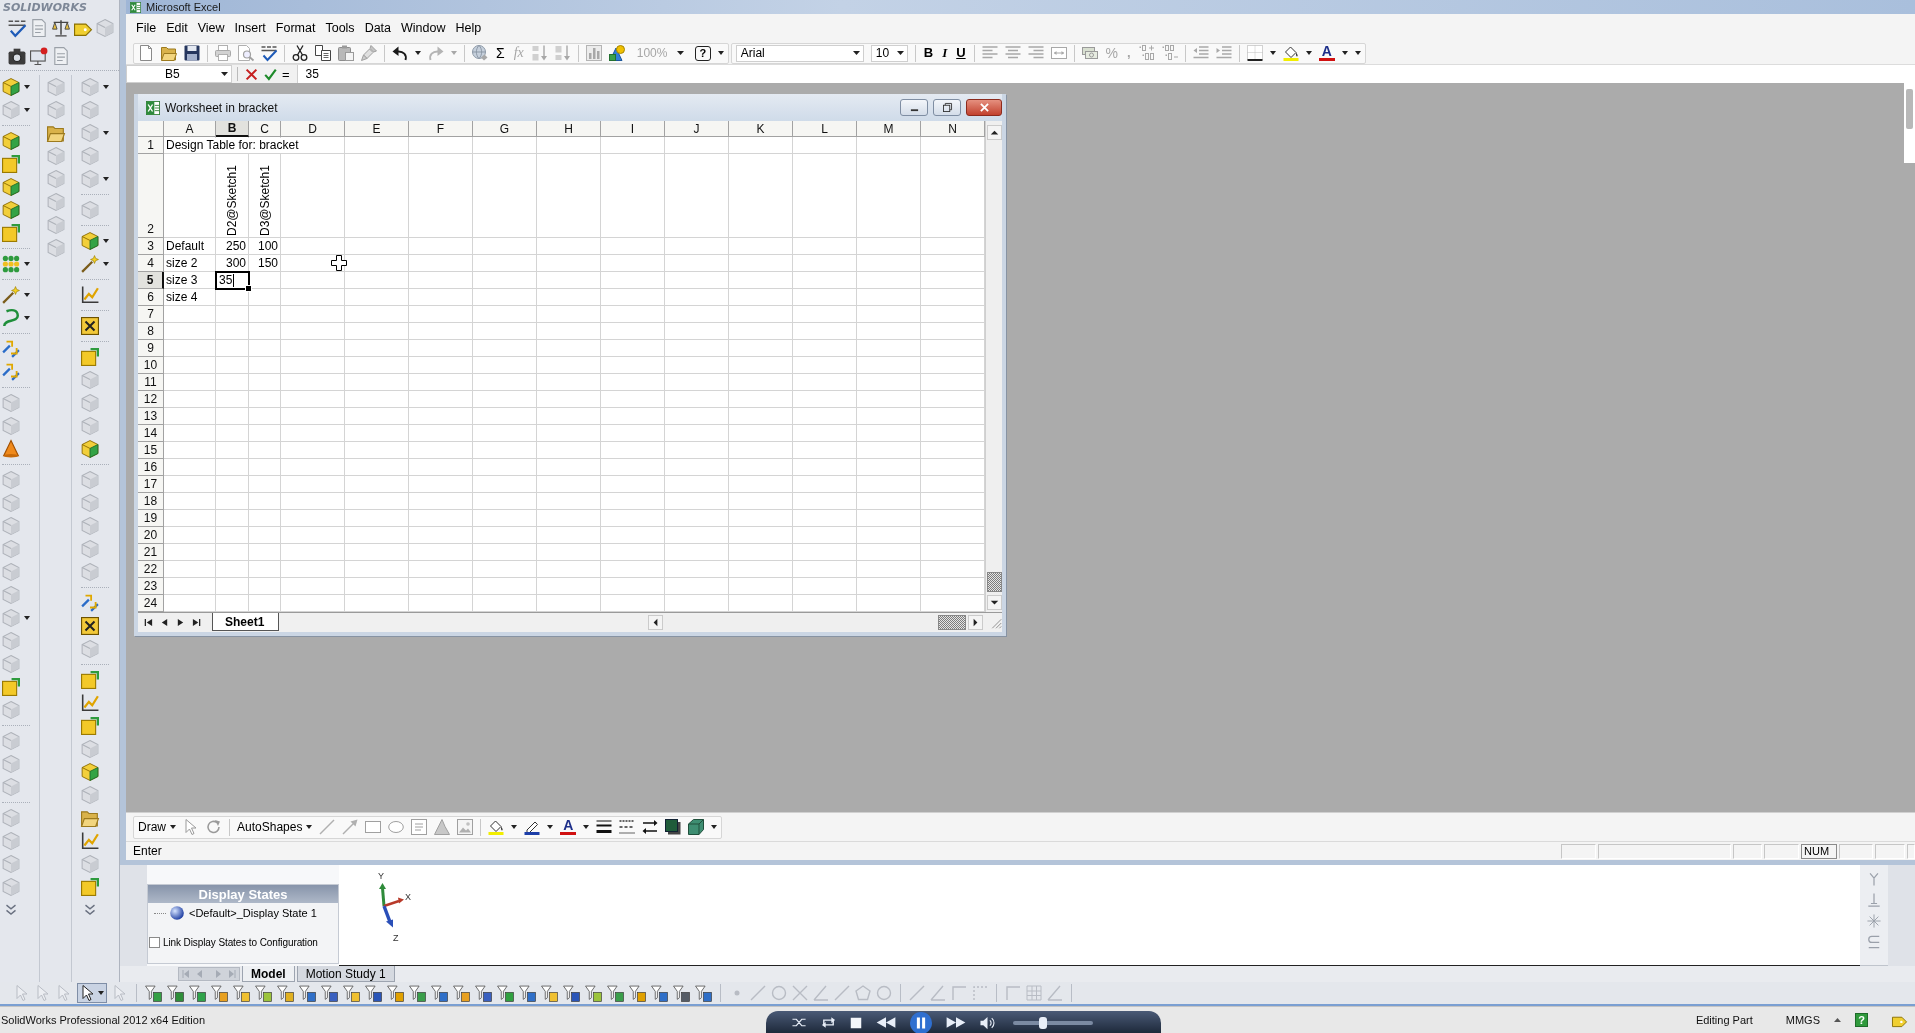 This screenshot has width=1915, height=1033. I want to click on first-sheet-arrow-icon, so click(148, 622).